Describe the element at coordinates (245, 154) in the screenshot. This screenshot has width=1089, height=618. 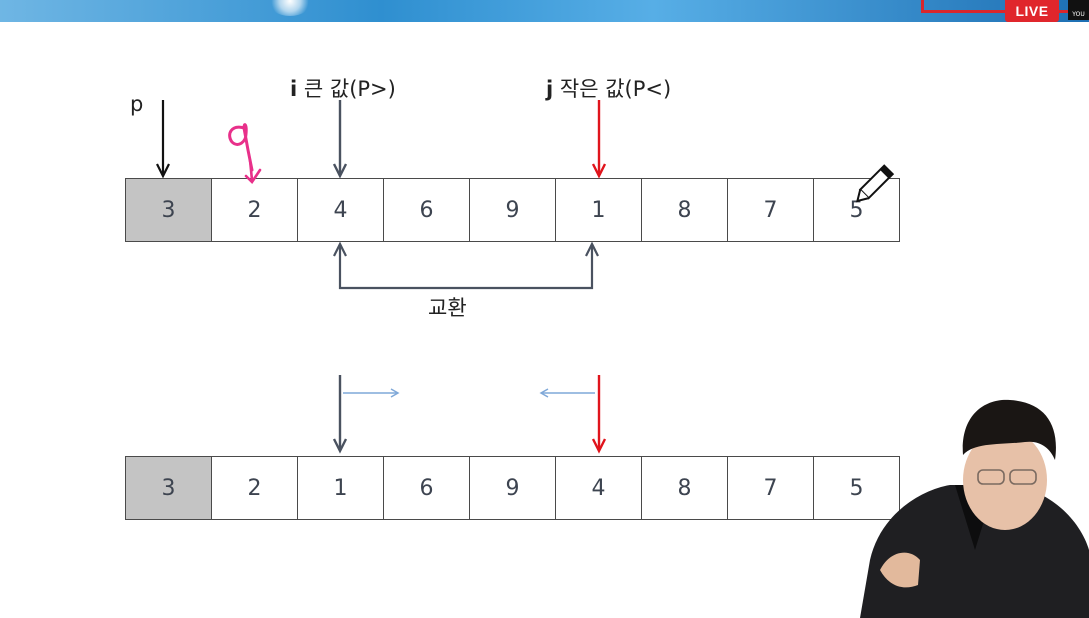
I see `handwritten-annotation` at that location.